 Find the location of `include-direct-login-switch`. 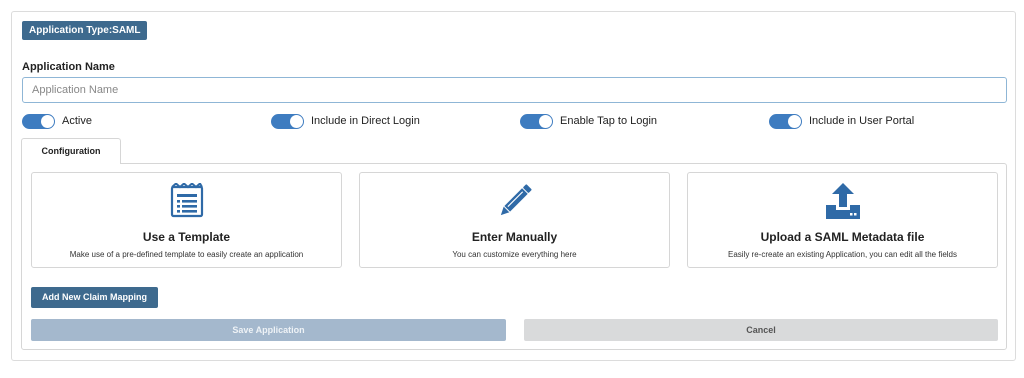

include-direct-login-switch is located at coordinates (287, 121).